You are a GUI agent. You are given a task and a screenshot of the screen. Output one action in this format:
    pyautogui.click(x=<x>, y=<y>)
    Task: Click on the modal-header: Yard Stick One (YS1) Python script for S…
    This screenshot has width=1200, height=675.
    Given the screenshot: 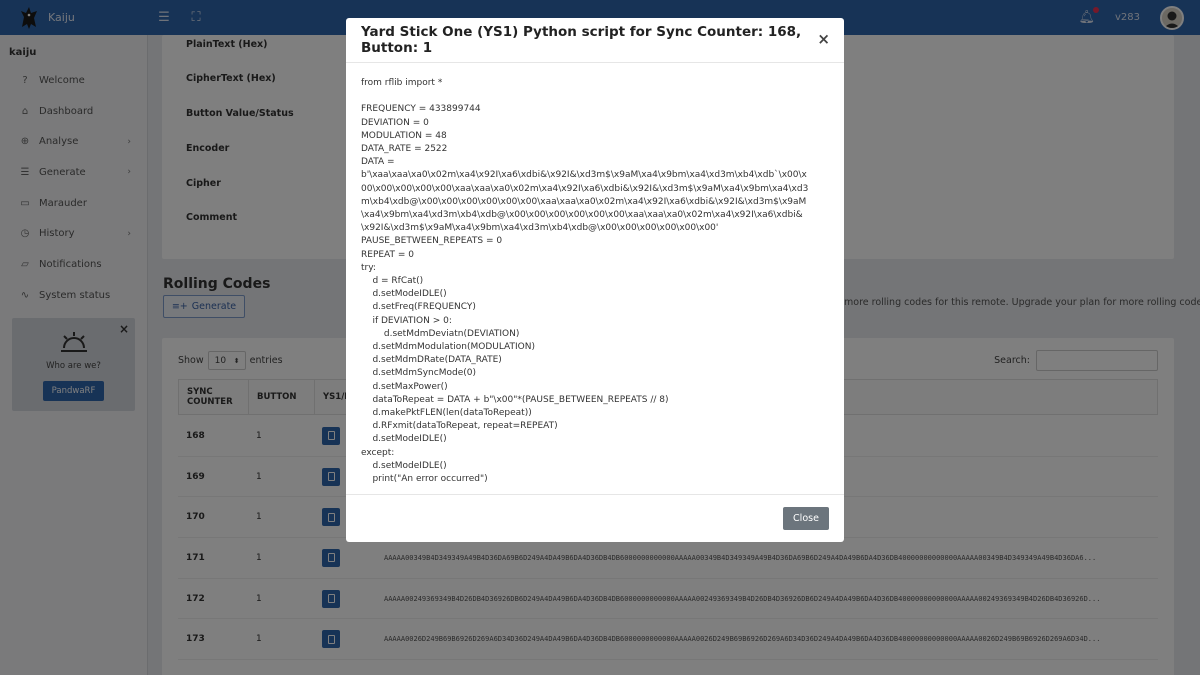 What is the action you would take?
    pyautogui.click(x=595, y=40)
    